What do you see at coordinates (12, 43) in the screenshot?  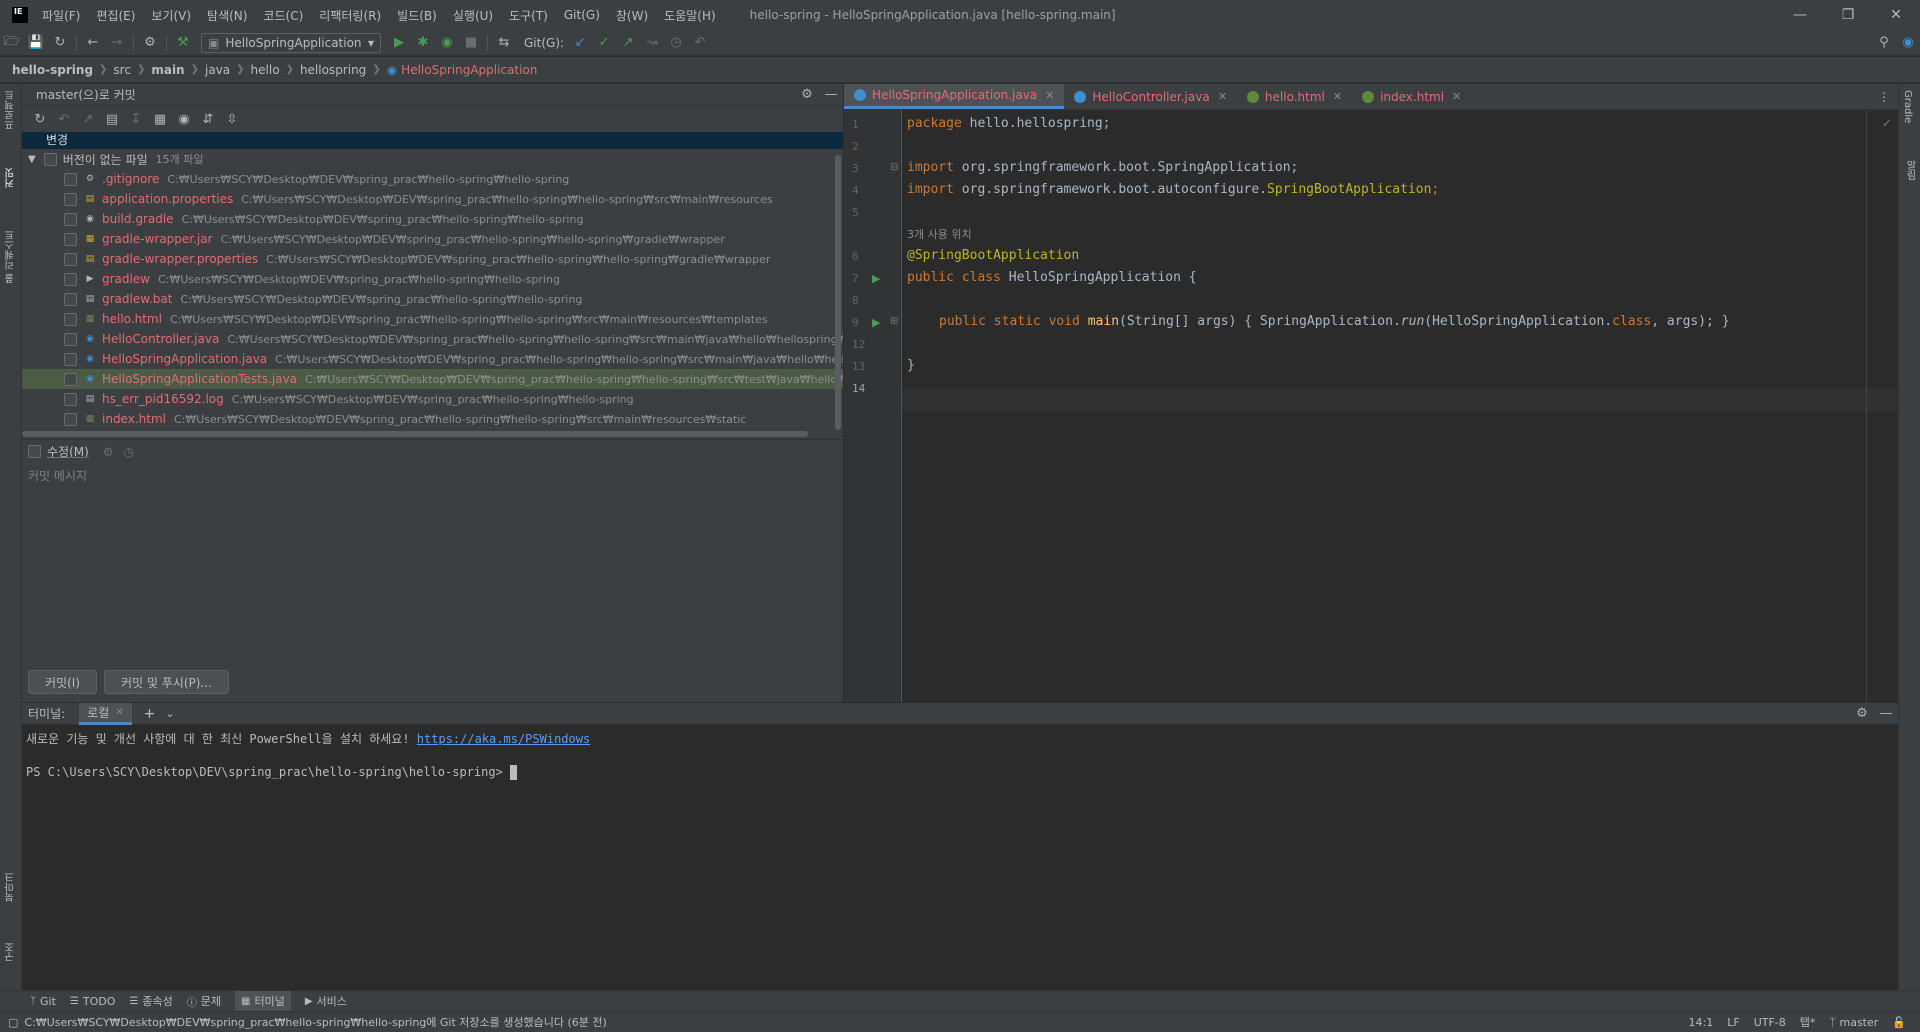 I see `open-folder-icon: 🗁` at bounding box center [12, 43].